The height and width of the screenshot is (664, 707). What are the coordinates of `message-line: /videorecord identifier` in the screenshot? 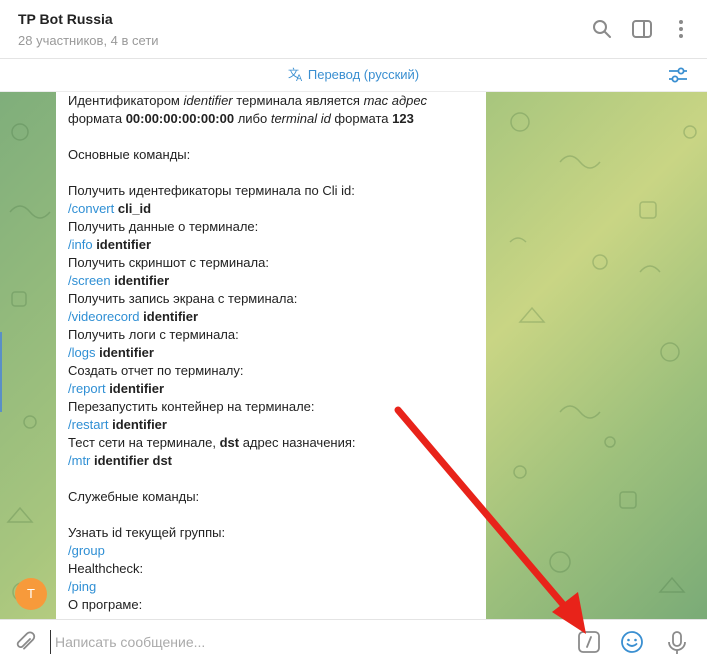 It's located at (271, 317).